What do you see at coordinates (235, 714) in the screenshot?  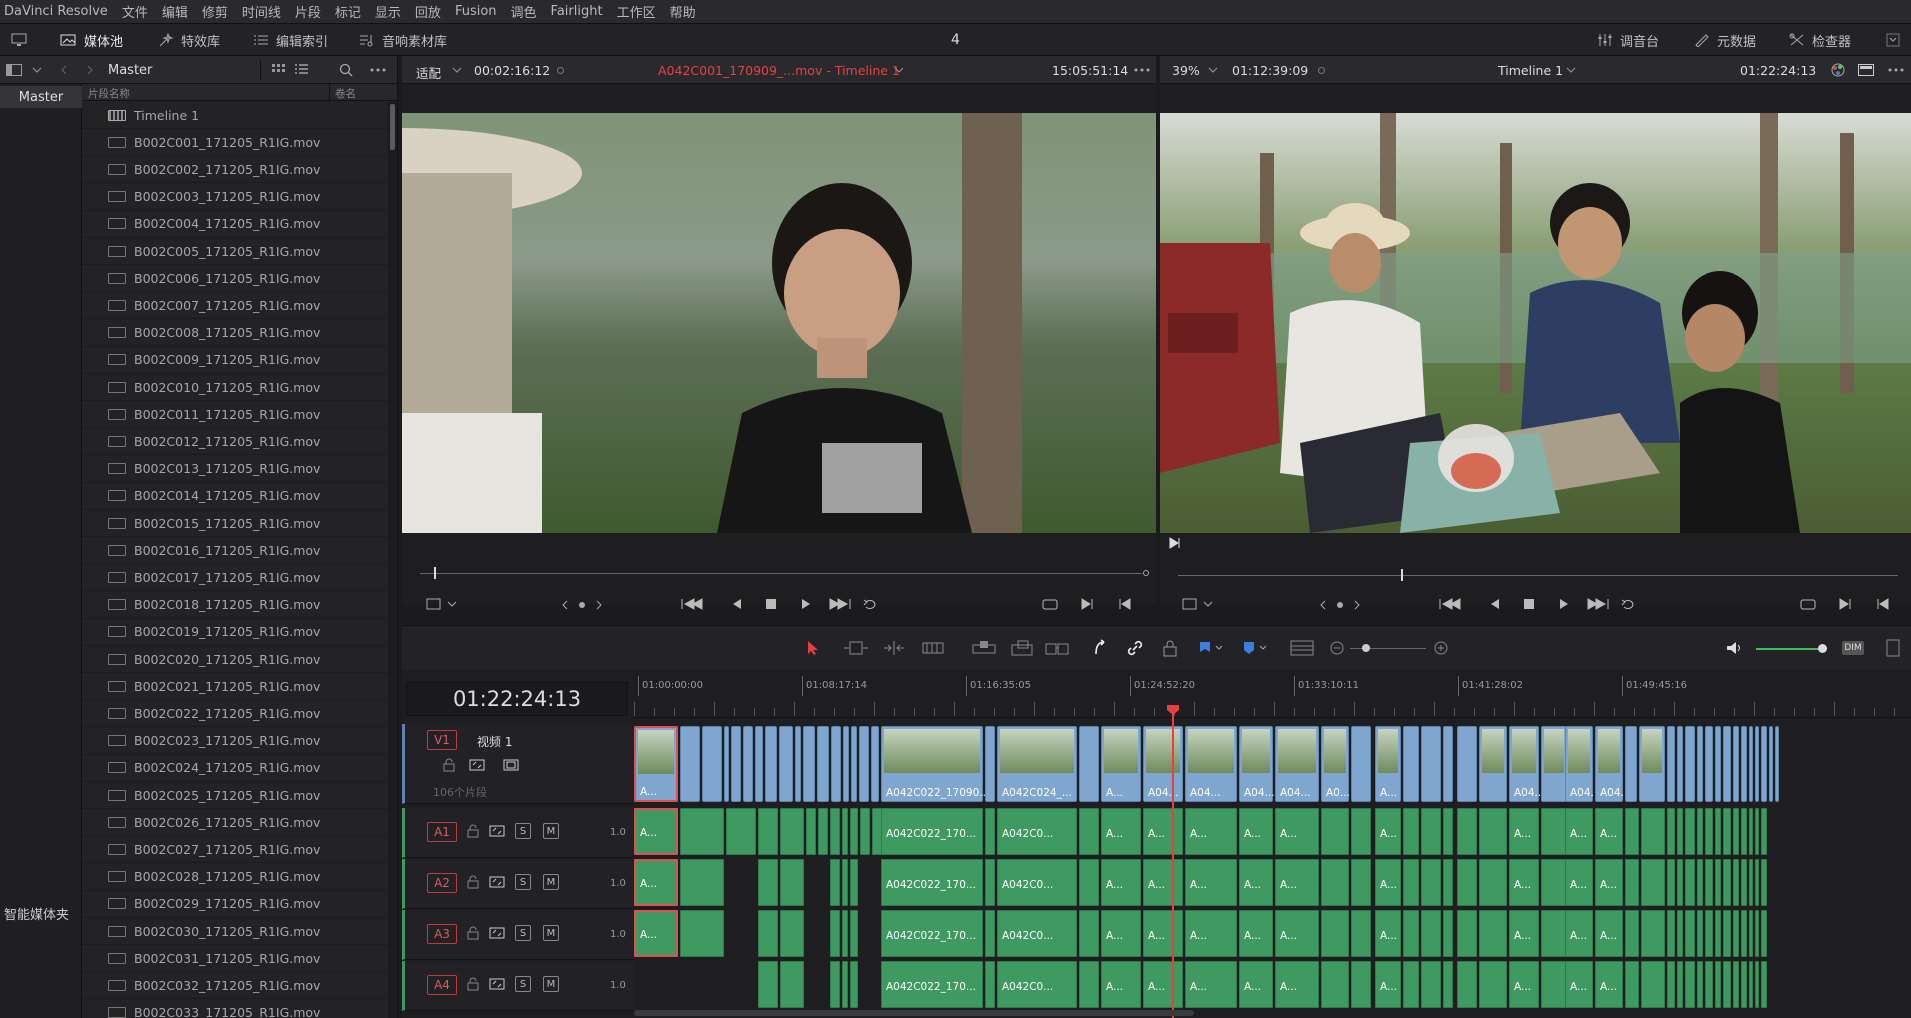 I see `media-clip-item: B002C022_171205_R1IG.mov` at bounding box center [235, 714].